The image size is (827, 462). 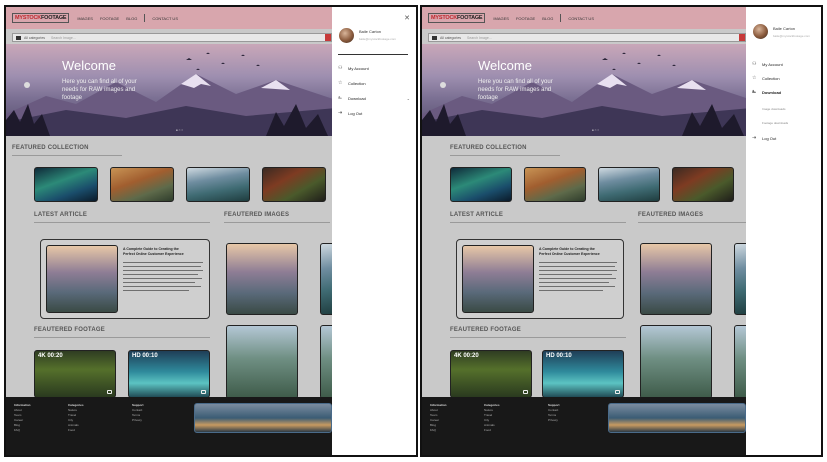 I want to click on submenu-footage-downloads: Footage downloads, so click(x=775, y=123).